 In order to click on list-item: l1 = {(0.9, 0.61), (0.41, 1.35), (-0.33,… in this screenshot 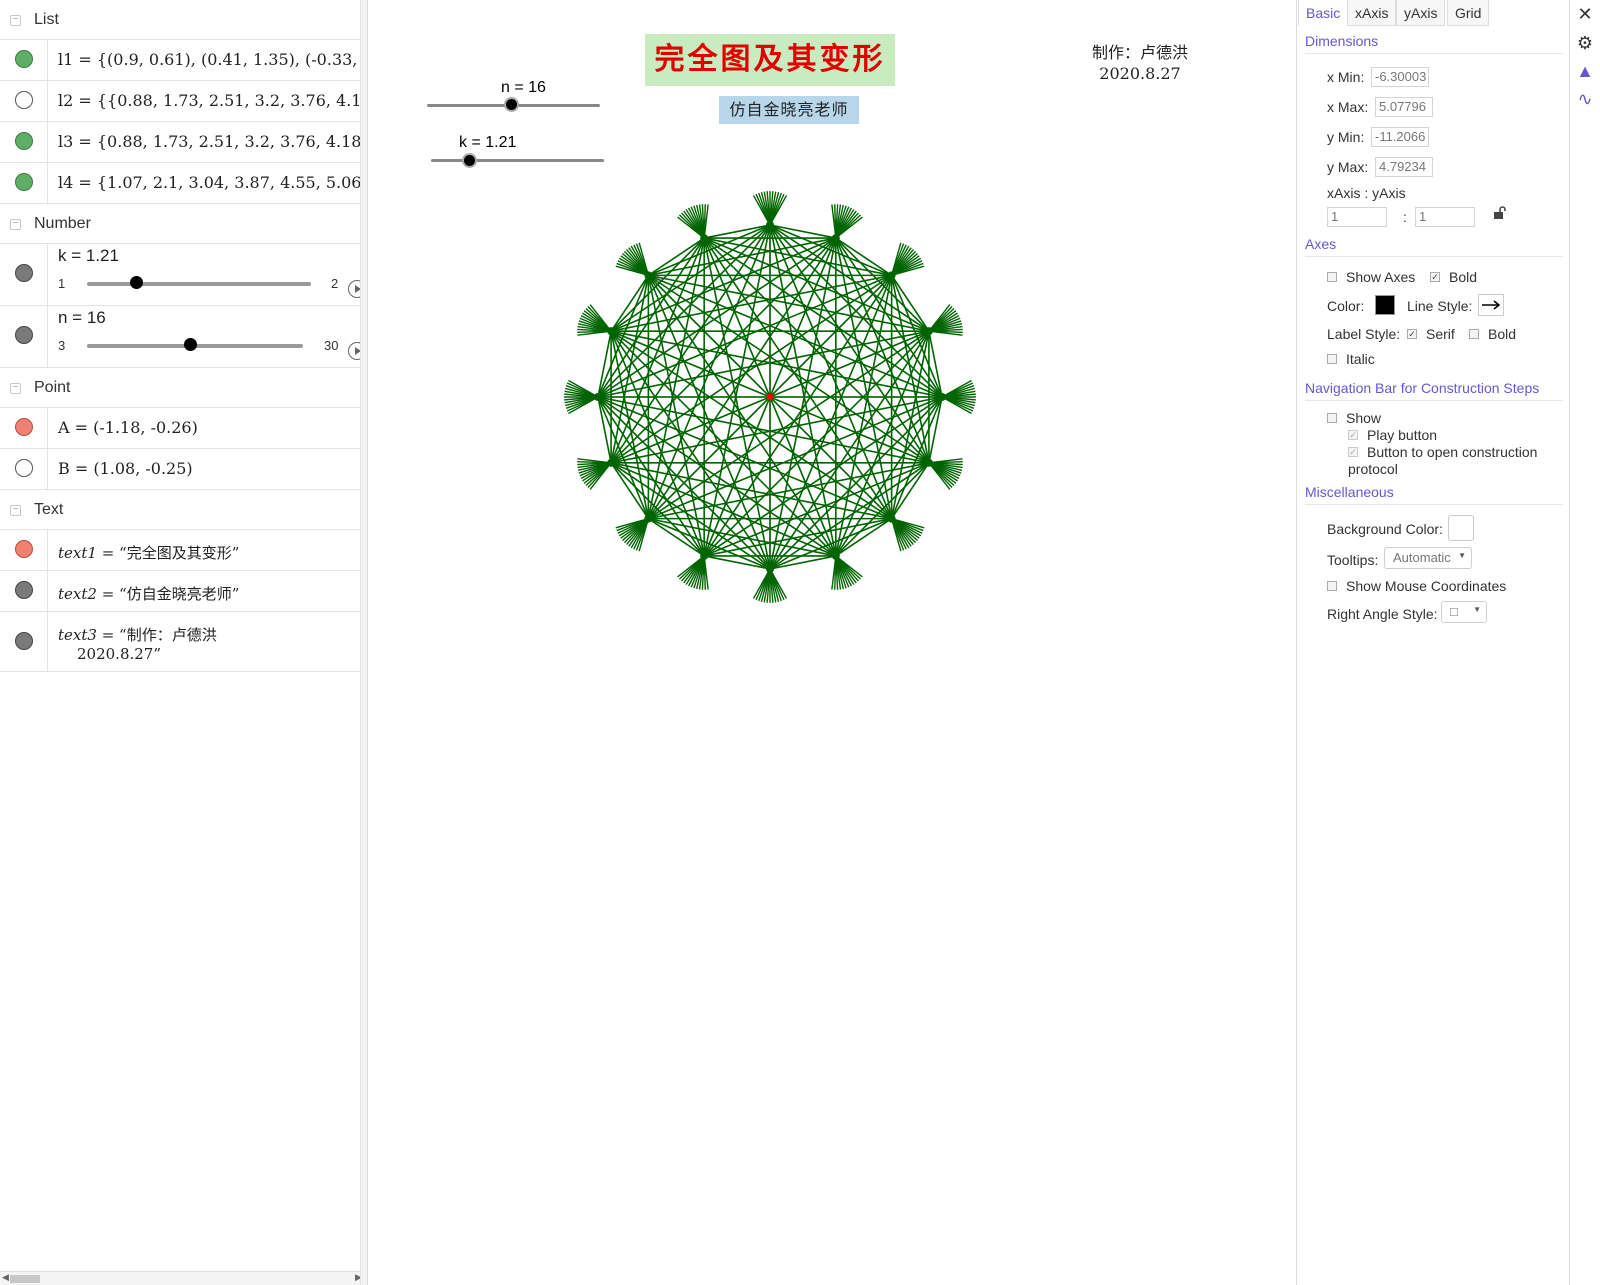, I will do `click(183, 60)`.